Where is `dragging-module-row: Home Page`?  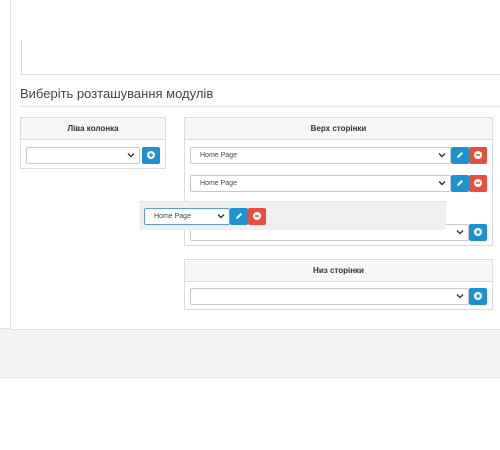
dragging-module-row: Home Page is located at coordinates (293, 215).